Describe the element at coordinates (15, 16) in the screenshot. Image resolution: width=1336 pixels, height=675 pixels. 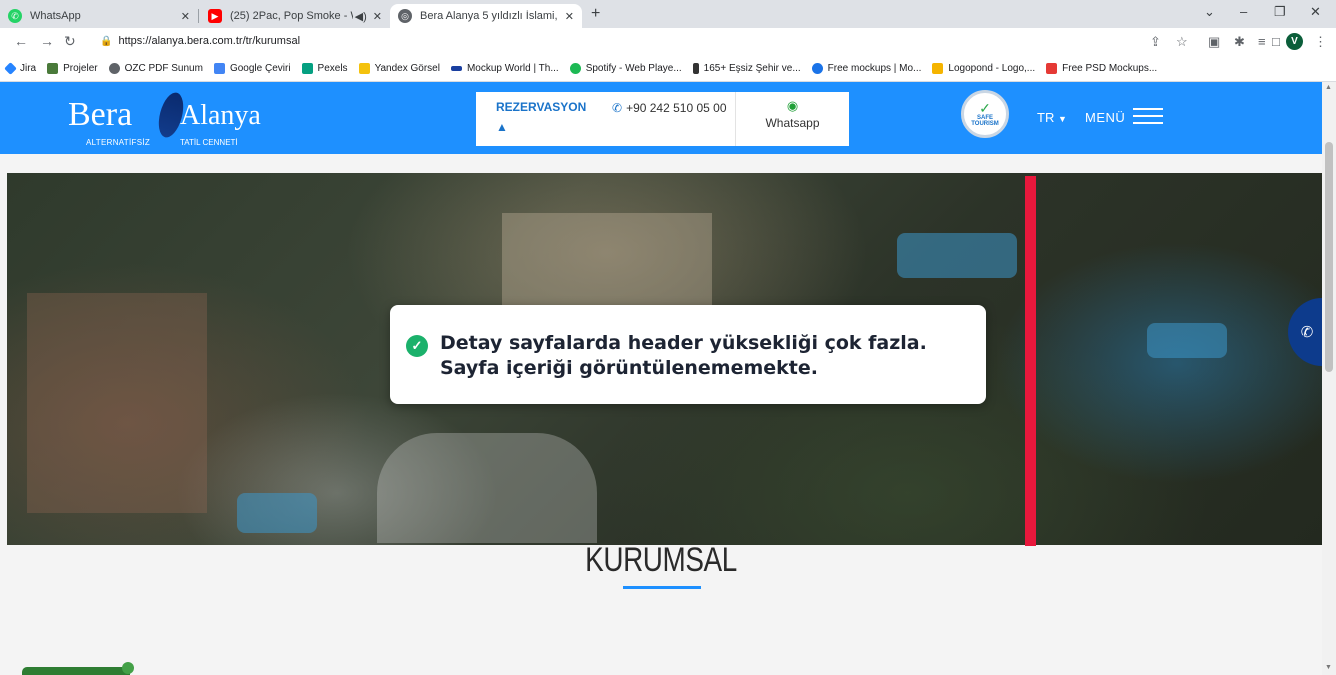
I see `whatsapp-icon: ✆` at that location.